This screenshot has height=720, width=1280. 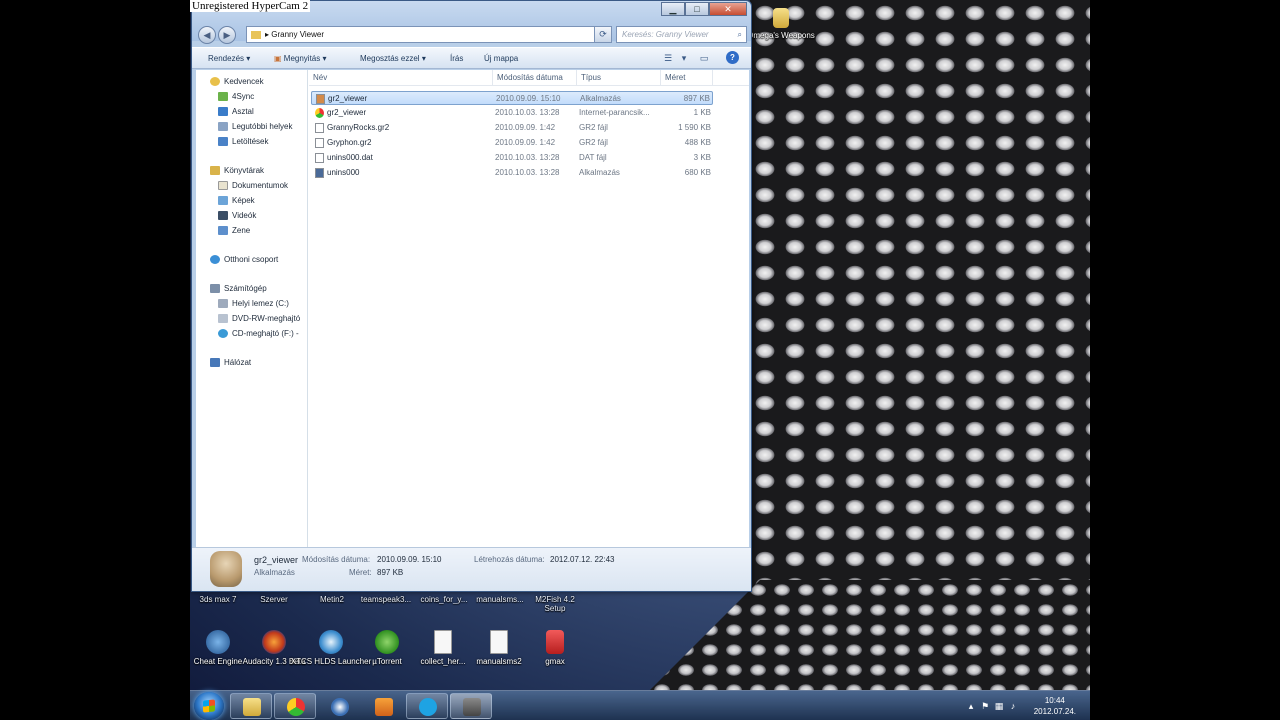 I want to click on nav-homegroup: Otthoni csoport, so click(x=244, y=260).